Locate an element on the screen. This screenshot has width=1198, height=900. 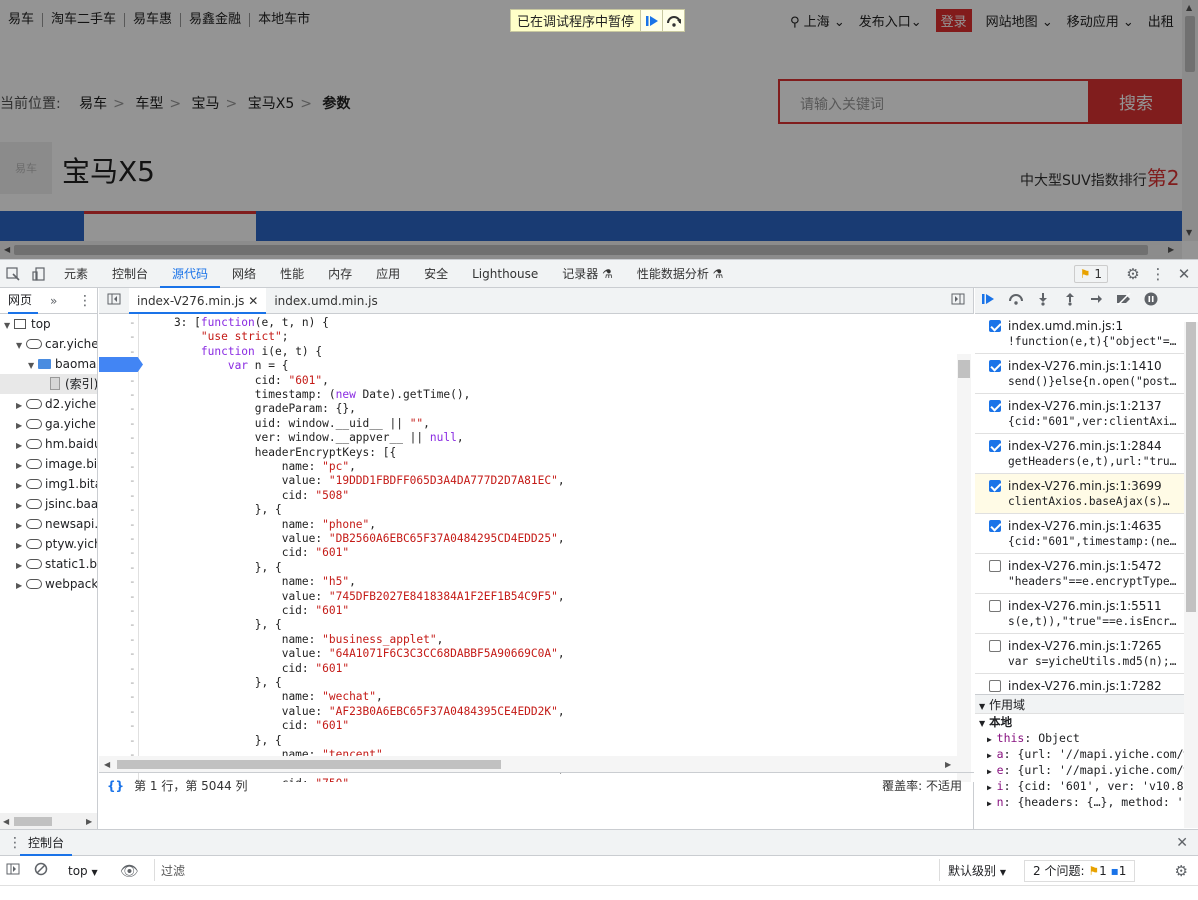
code-line: cid: "508" is located at coordinates (248, 496).